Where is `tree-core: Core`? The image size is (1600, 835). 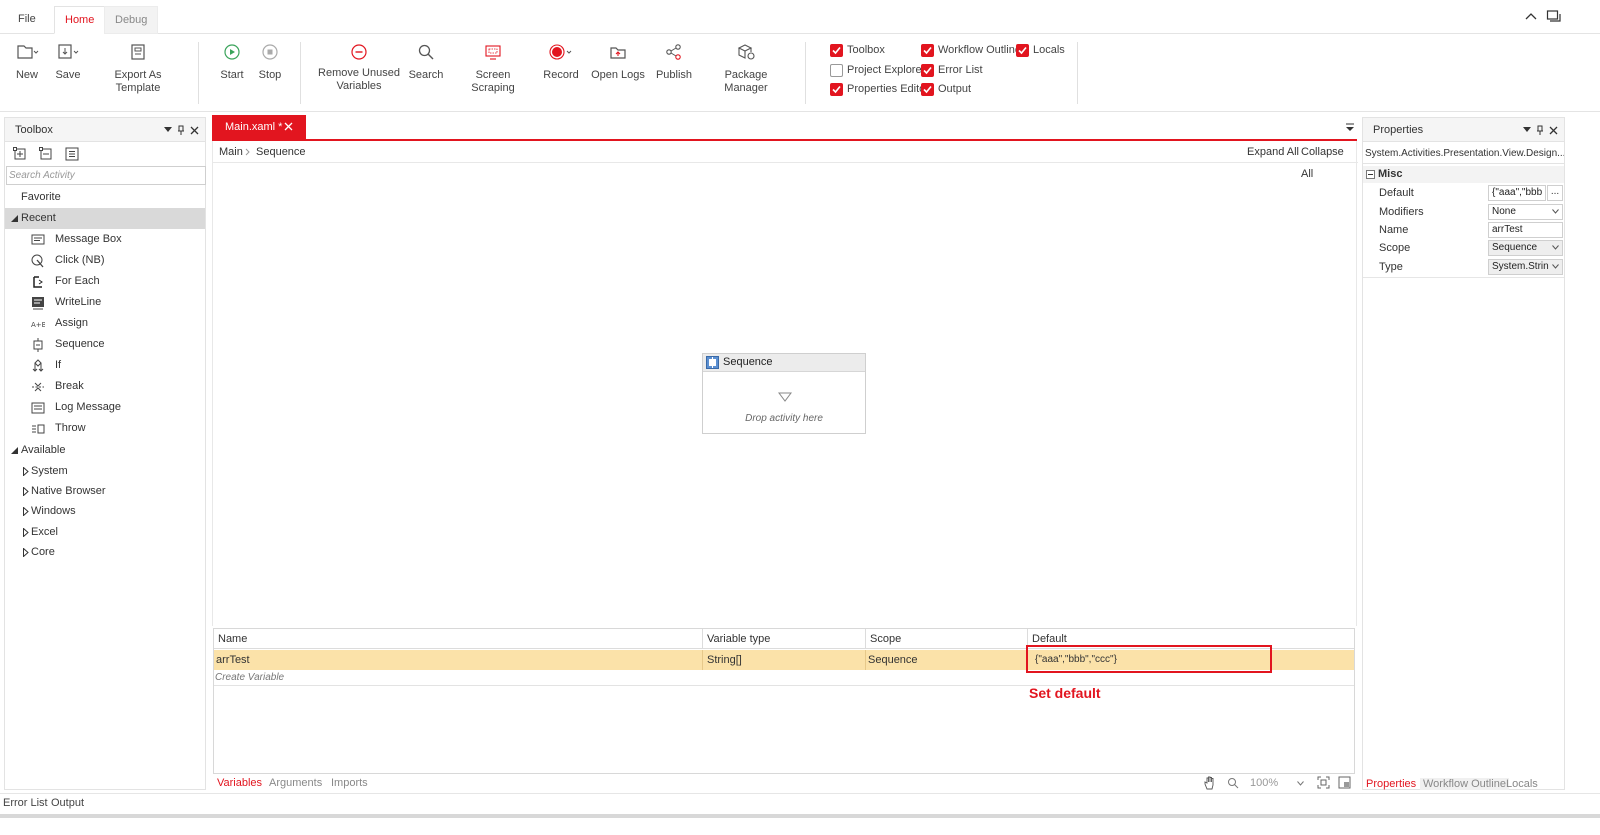 tree-core: Core is located at coordinates (105, 552).